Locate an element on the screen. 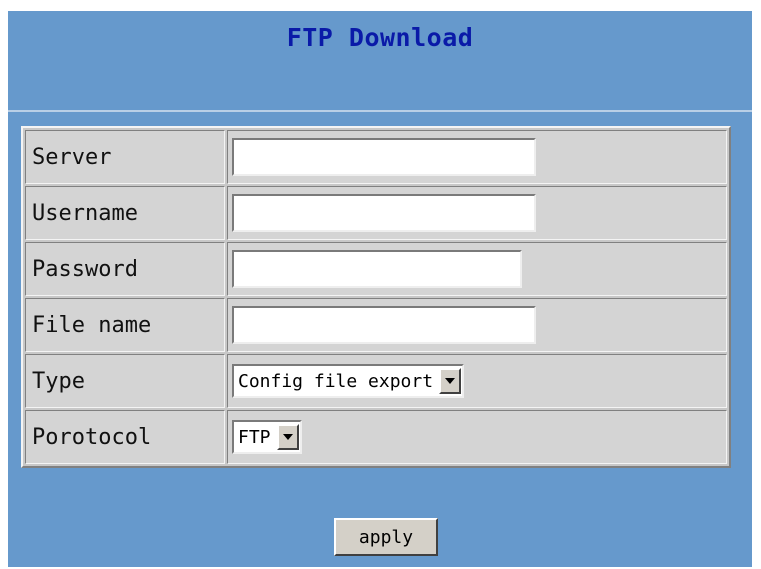 This screenshot has width=761, height=569. password-label: Password is located at coordinates (125, 269).